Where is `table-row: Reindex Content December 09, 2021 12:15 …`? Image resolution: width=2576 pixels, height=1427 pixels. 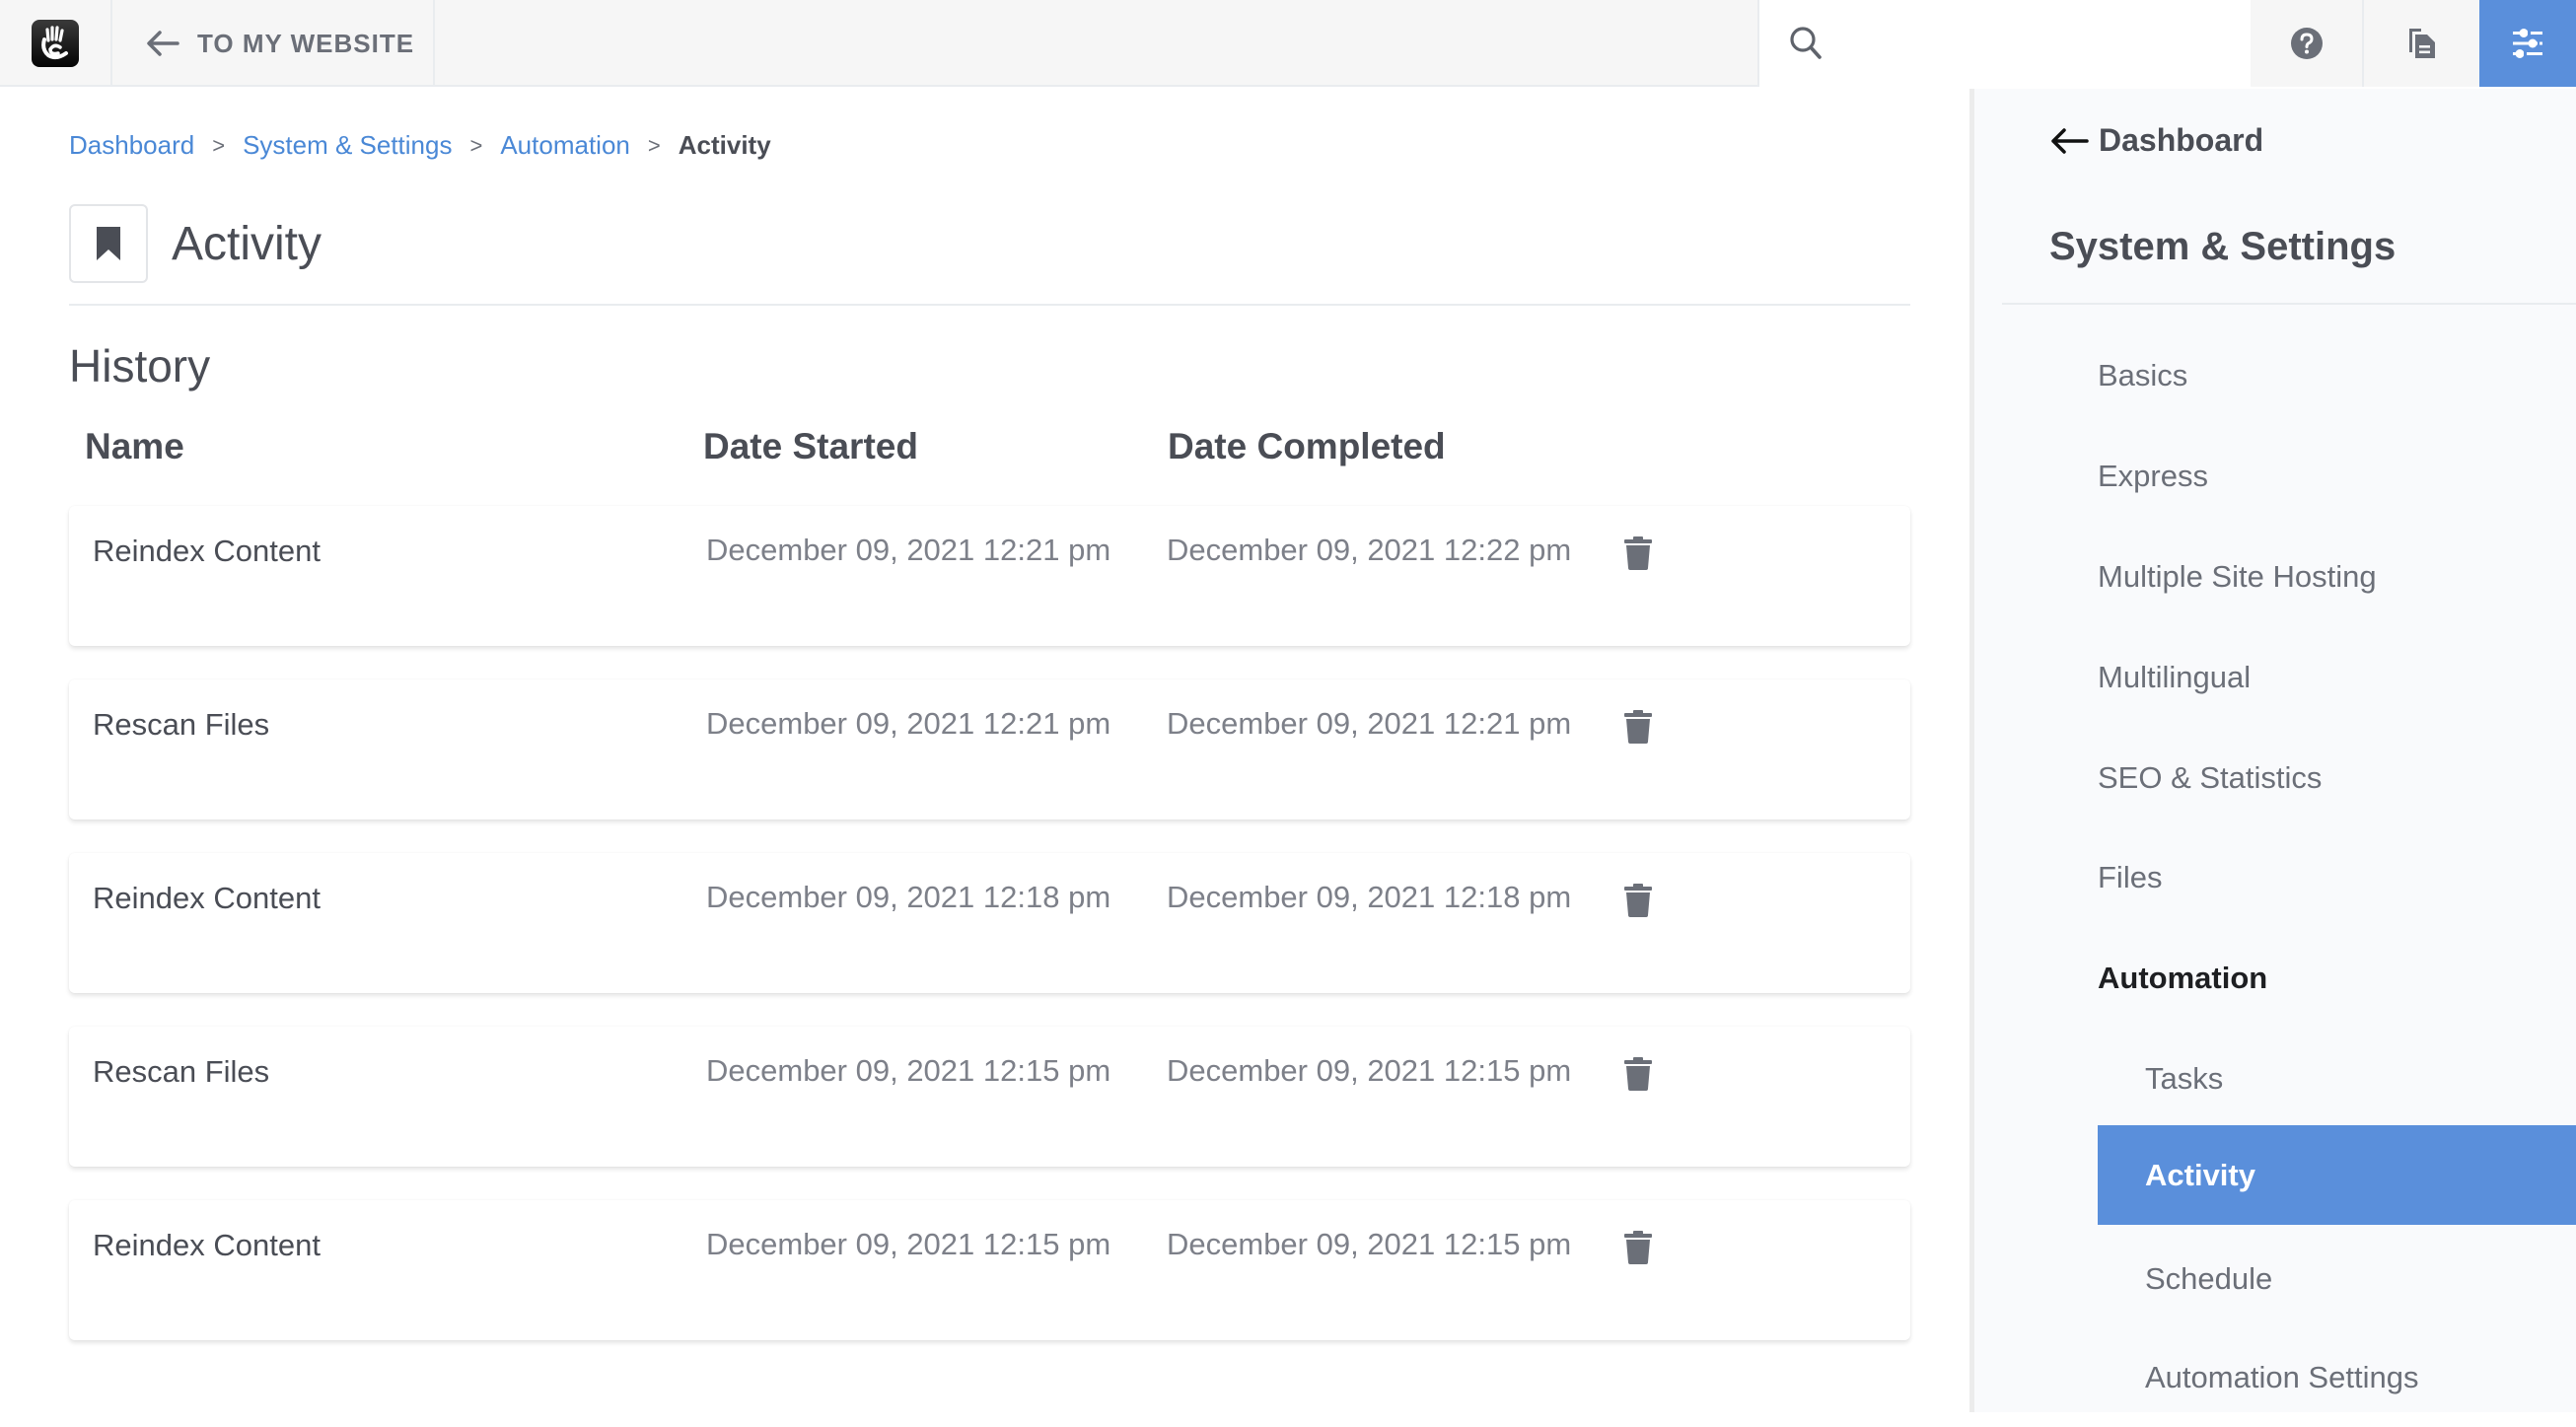 table-row: Reindex Content December 09, 2021 12:15 … is located at coordinates (989, 1270).